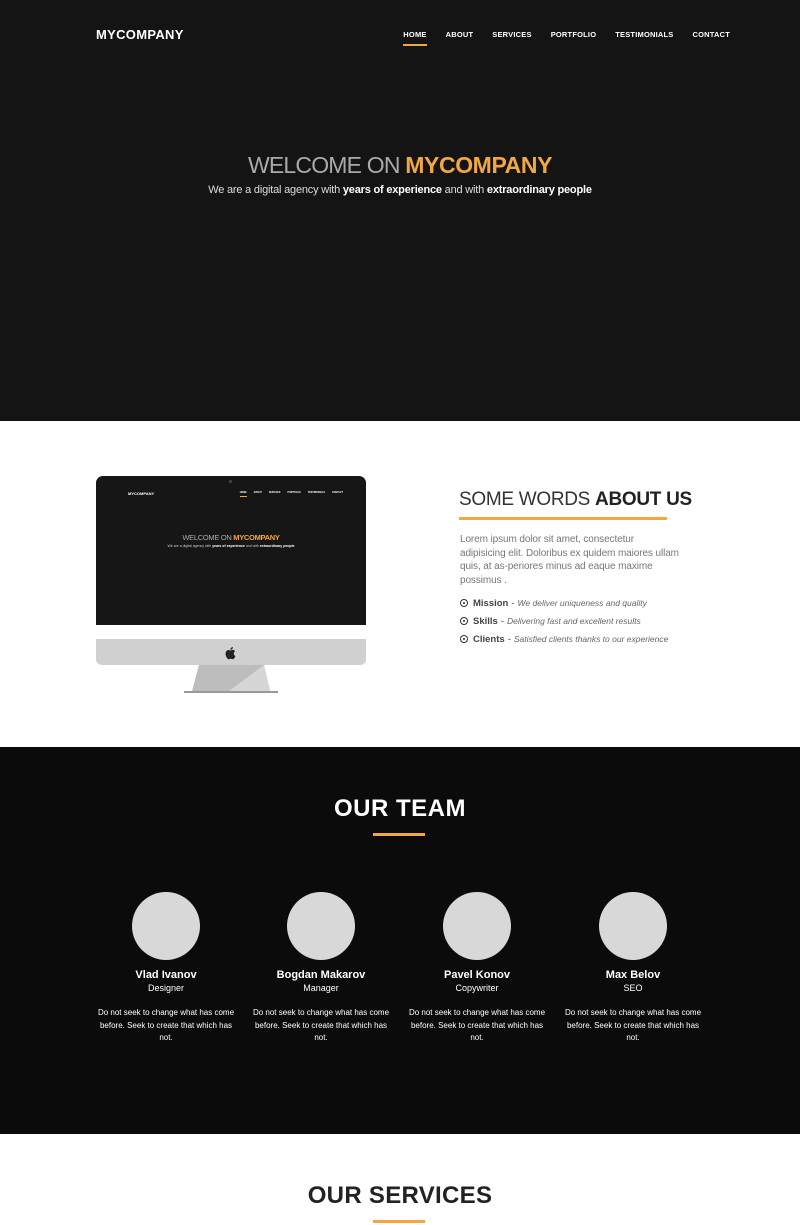  I want to click on nav-testimonials: TESTIMONIALS, so click(644, 38).